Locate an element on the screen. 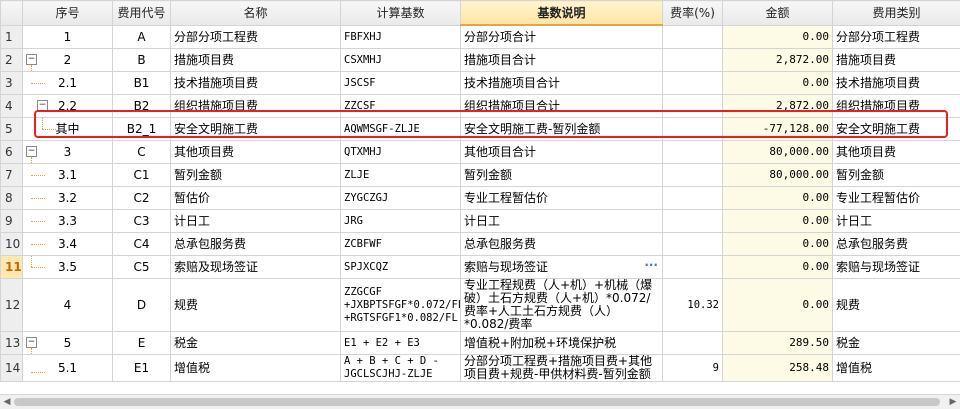  seq-cell: 其中 is located at coordinates (67, 129).